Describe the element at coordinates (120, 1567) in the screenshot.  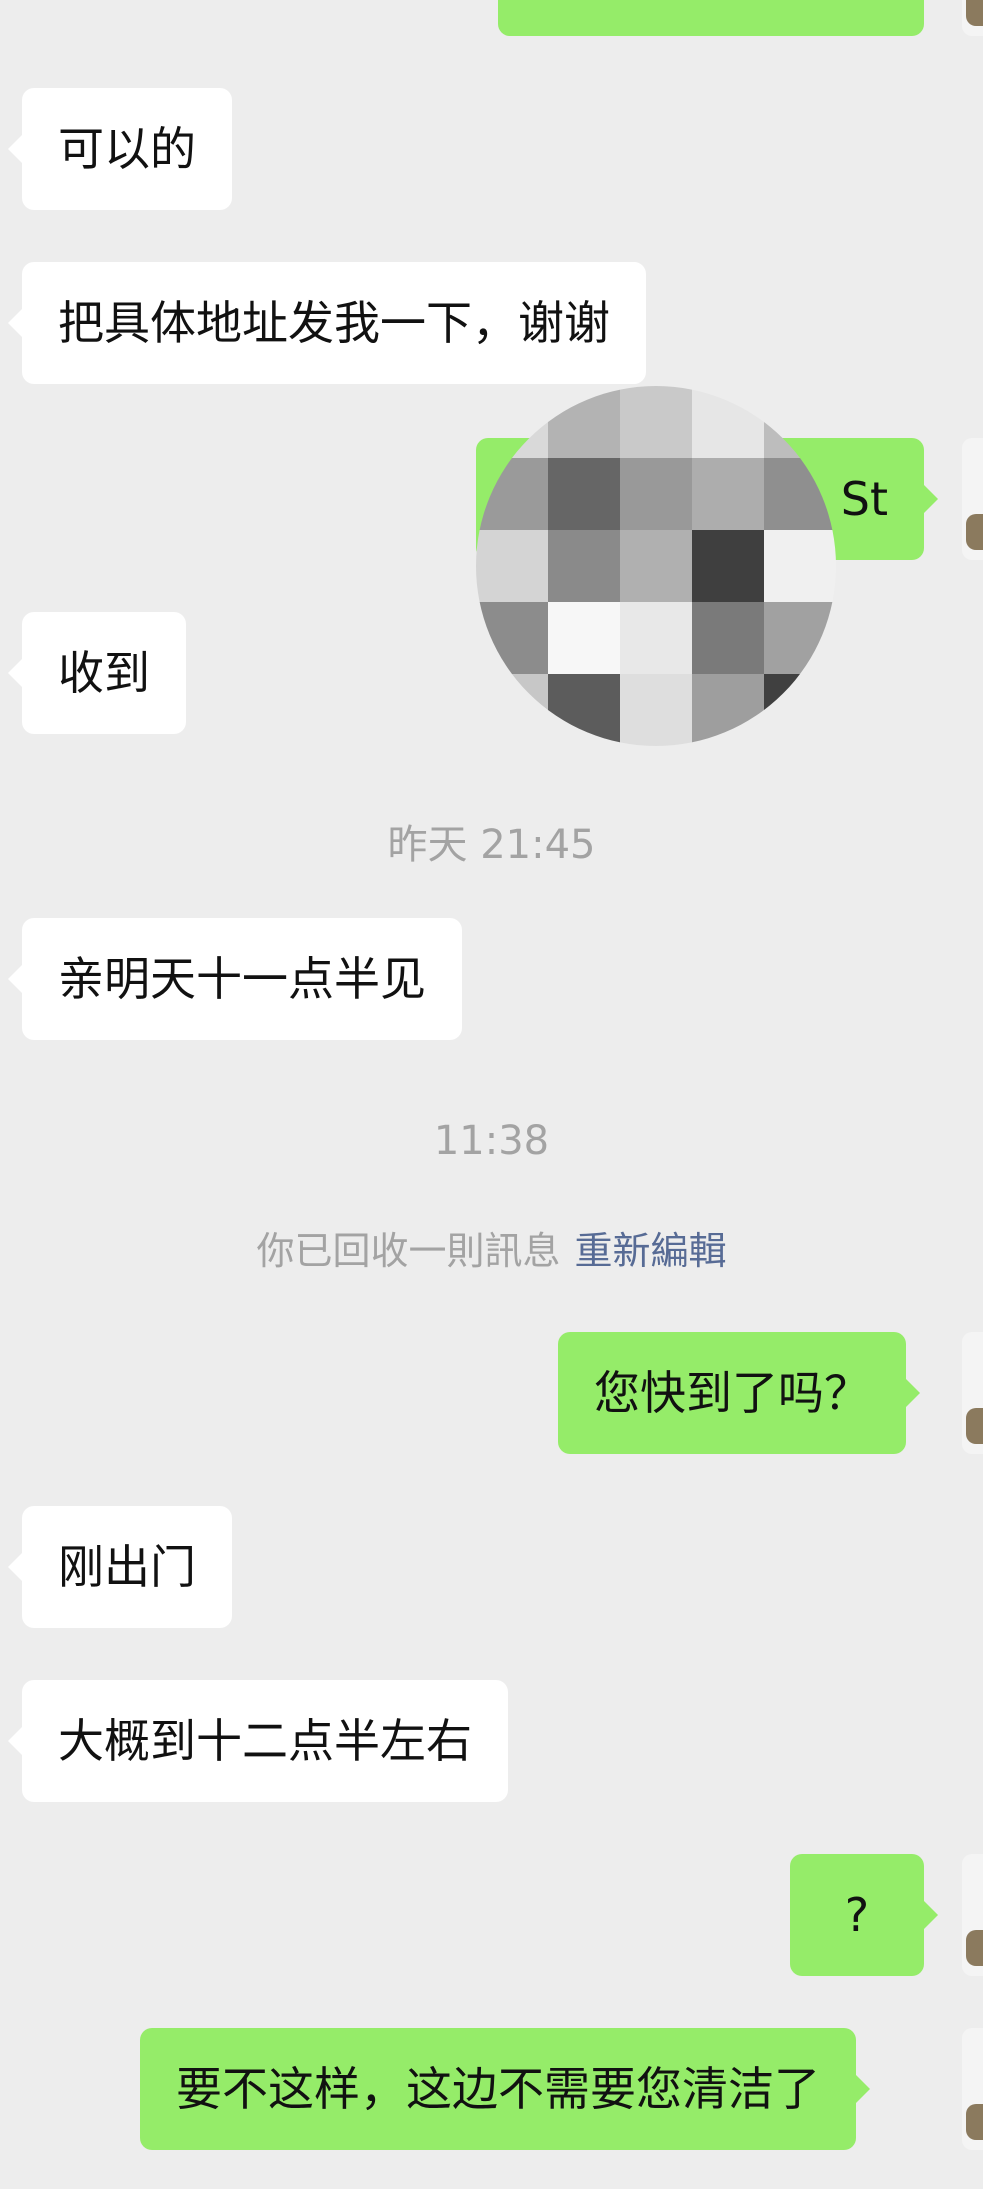
I see `message-bubble: 刚出门` at that location.